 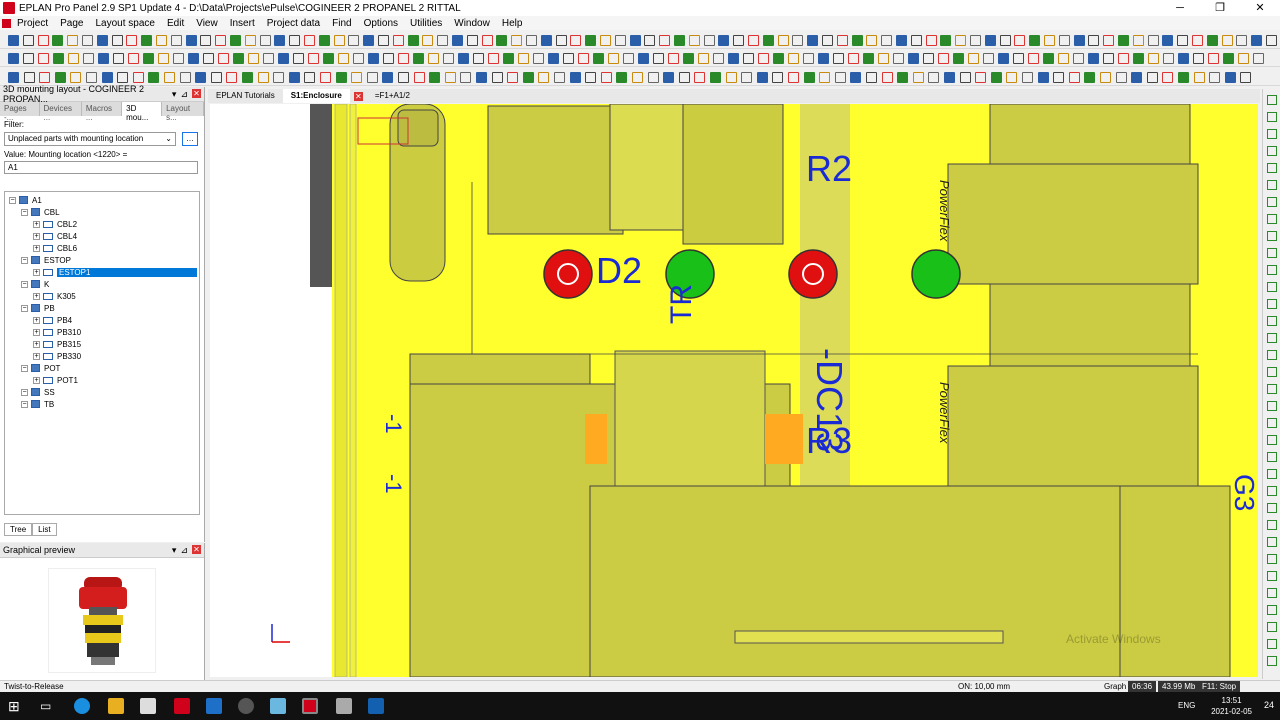 I want to click on menu-project: Project, so click(x=32, y=23).